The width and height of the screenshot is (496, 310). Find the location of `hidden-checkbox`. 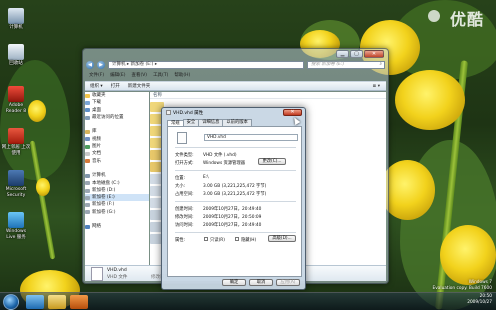

hidden-checkbox is located at coordinates (237, 239).